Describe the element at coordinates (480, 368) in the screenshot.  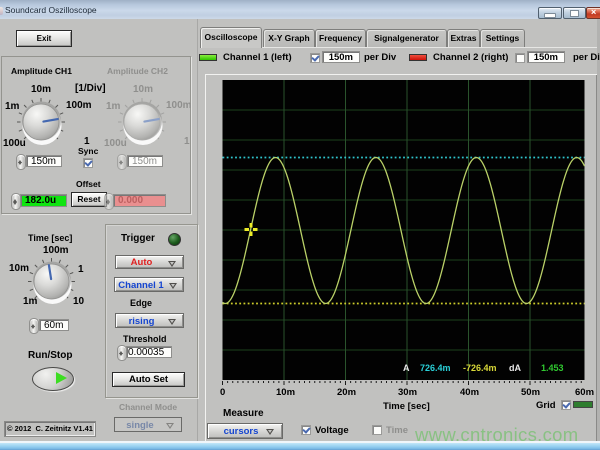
I see `svg-text: -726.4m` at that location.